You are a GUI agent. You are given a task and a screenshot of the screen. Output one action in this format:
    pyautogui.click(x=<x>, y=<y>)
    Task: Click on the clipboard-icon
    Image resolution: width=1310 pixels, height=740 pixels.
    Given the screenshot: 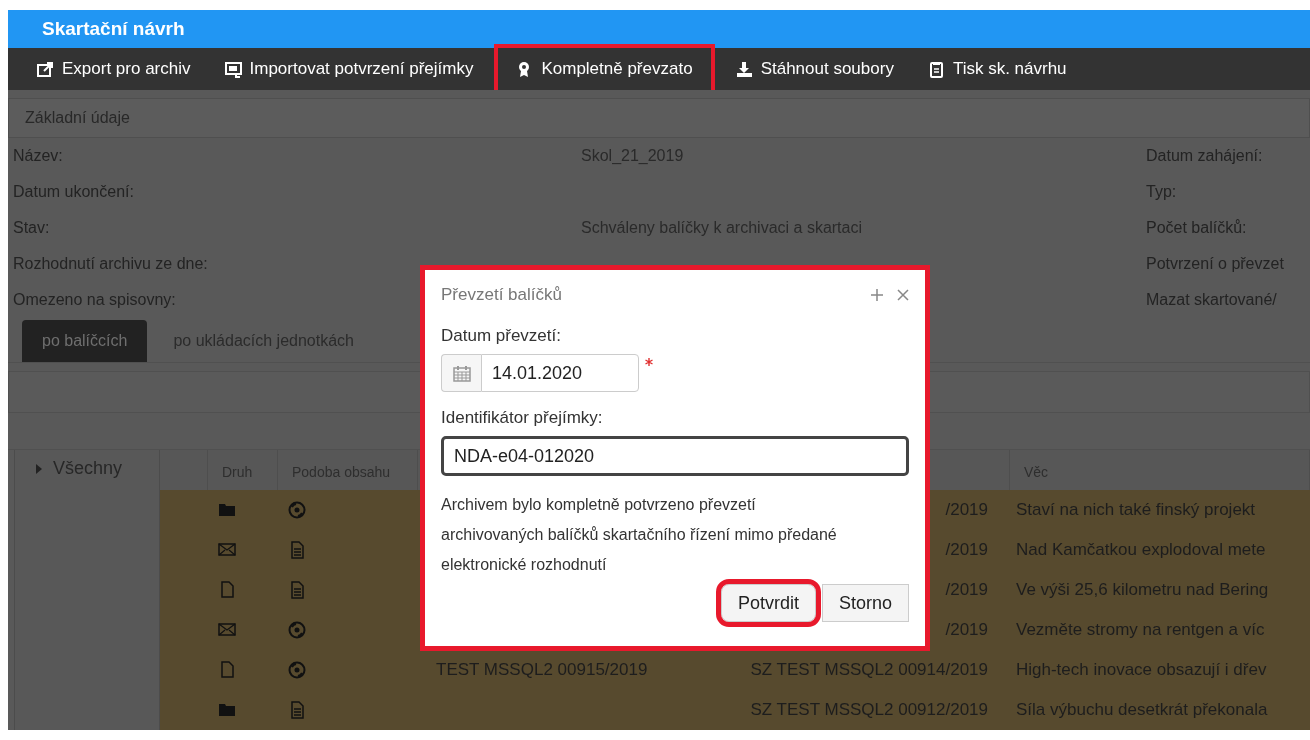 What is the action you would take?
    pyautogui.click(x=936, y=69)
    